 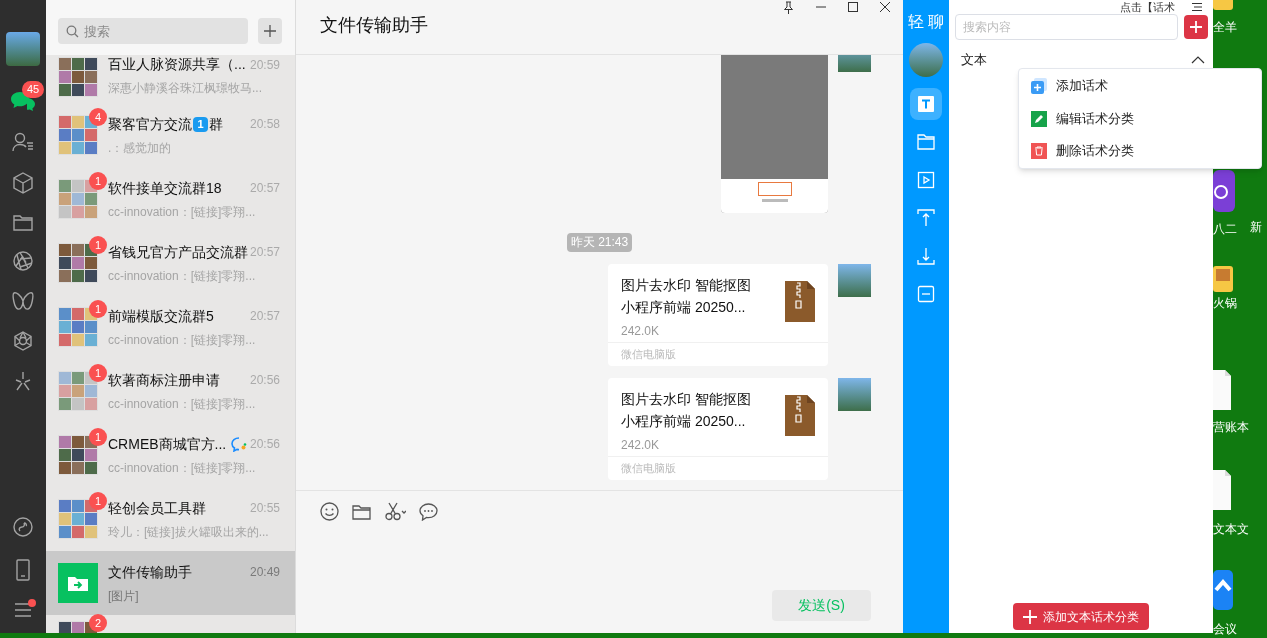 What do you see at coordinates (788, 8) in the screenshot?
I see `pin-icon` at bounding box center [788, 8].